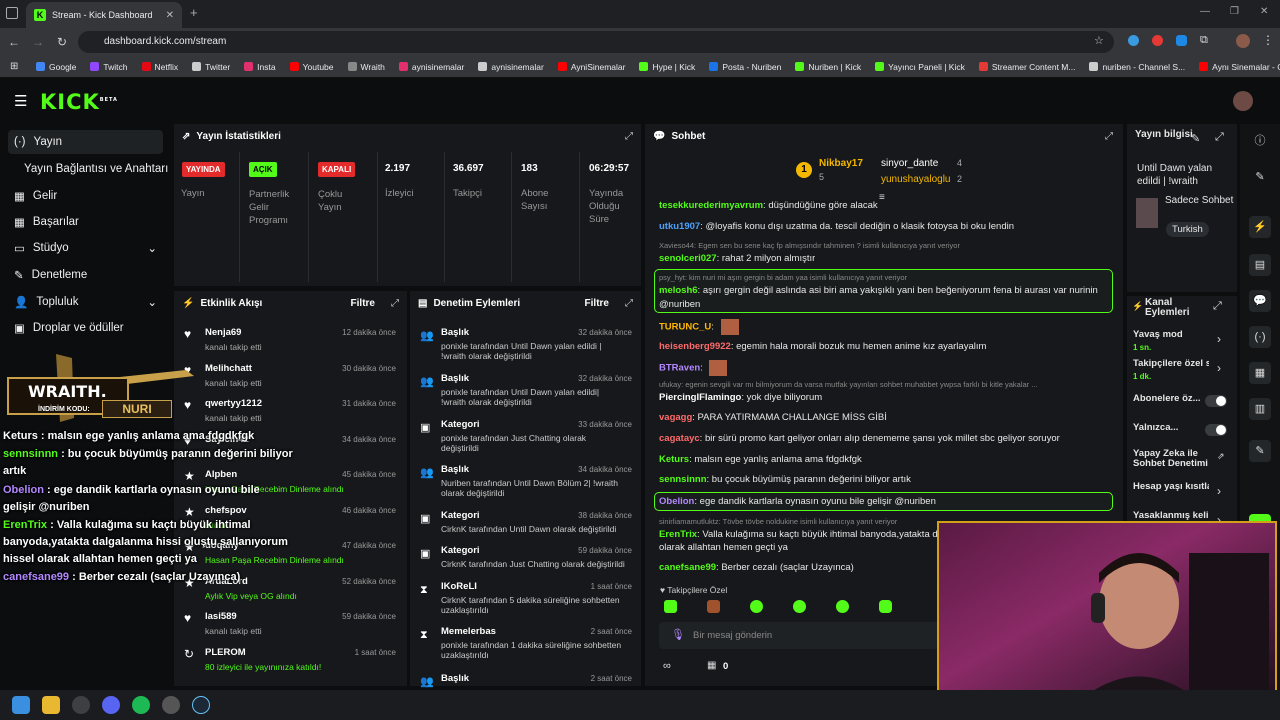 This screenshot has width=1280, height=720. Describe the element at coordinates (688, 258) in the screenshot. I see `chat-username: senolceri027` at that location.